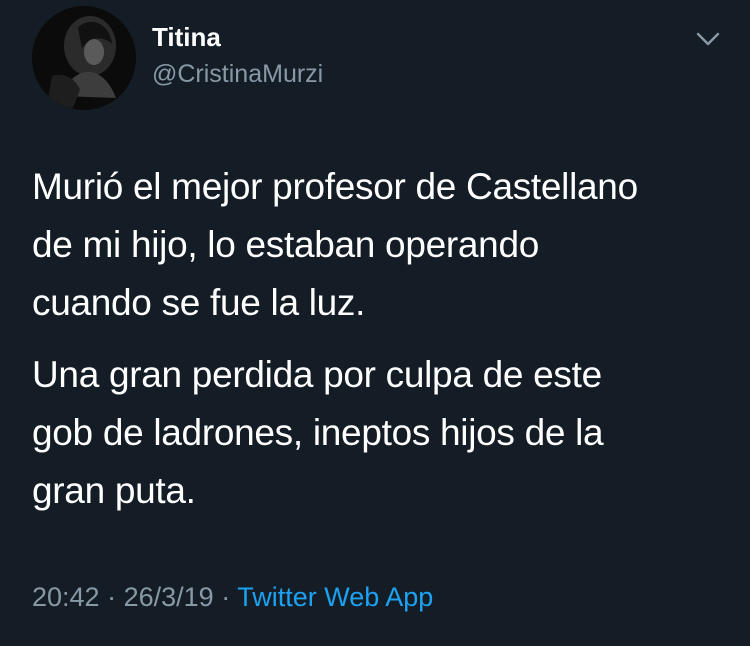 Image resolution: width=750 pixels, height=646 pixels. What do you see at coordinates (237, 74) in the screenshot?
I see `user-handle: @CristinaMurzi` at bounding box center [237, 74].